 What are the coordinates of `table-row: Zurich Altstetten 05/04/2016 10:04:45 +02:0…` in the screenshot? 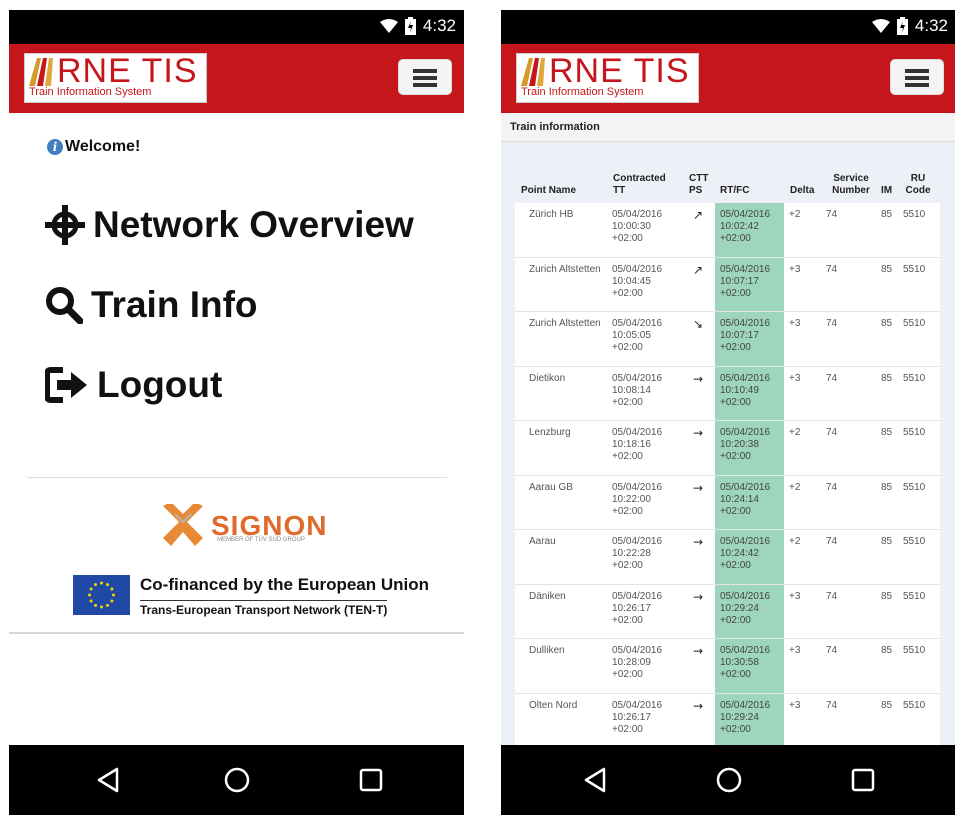 It's located at (727, 284).